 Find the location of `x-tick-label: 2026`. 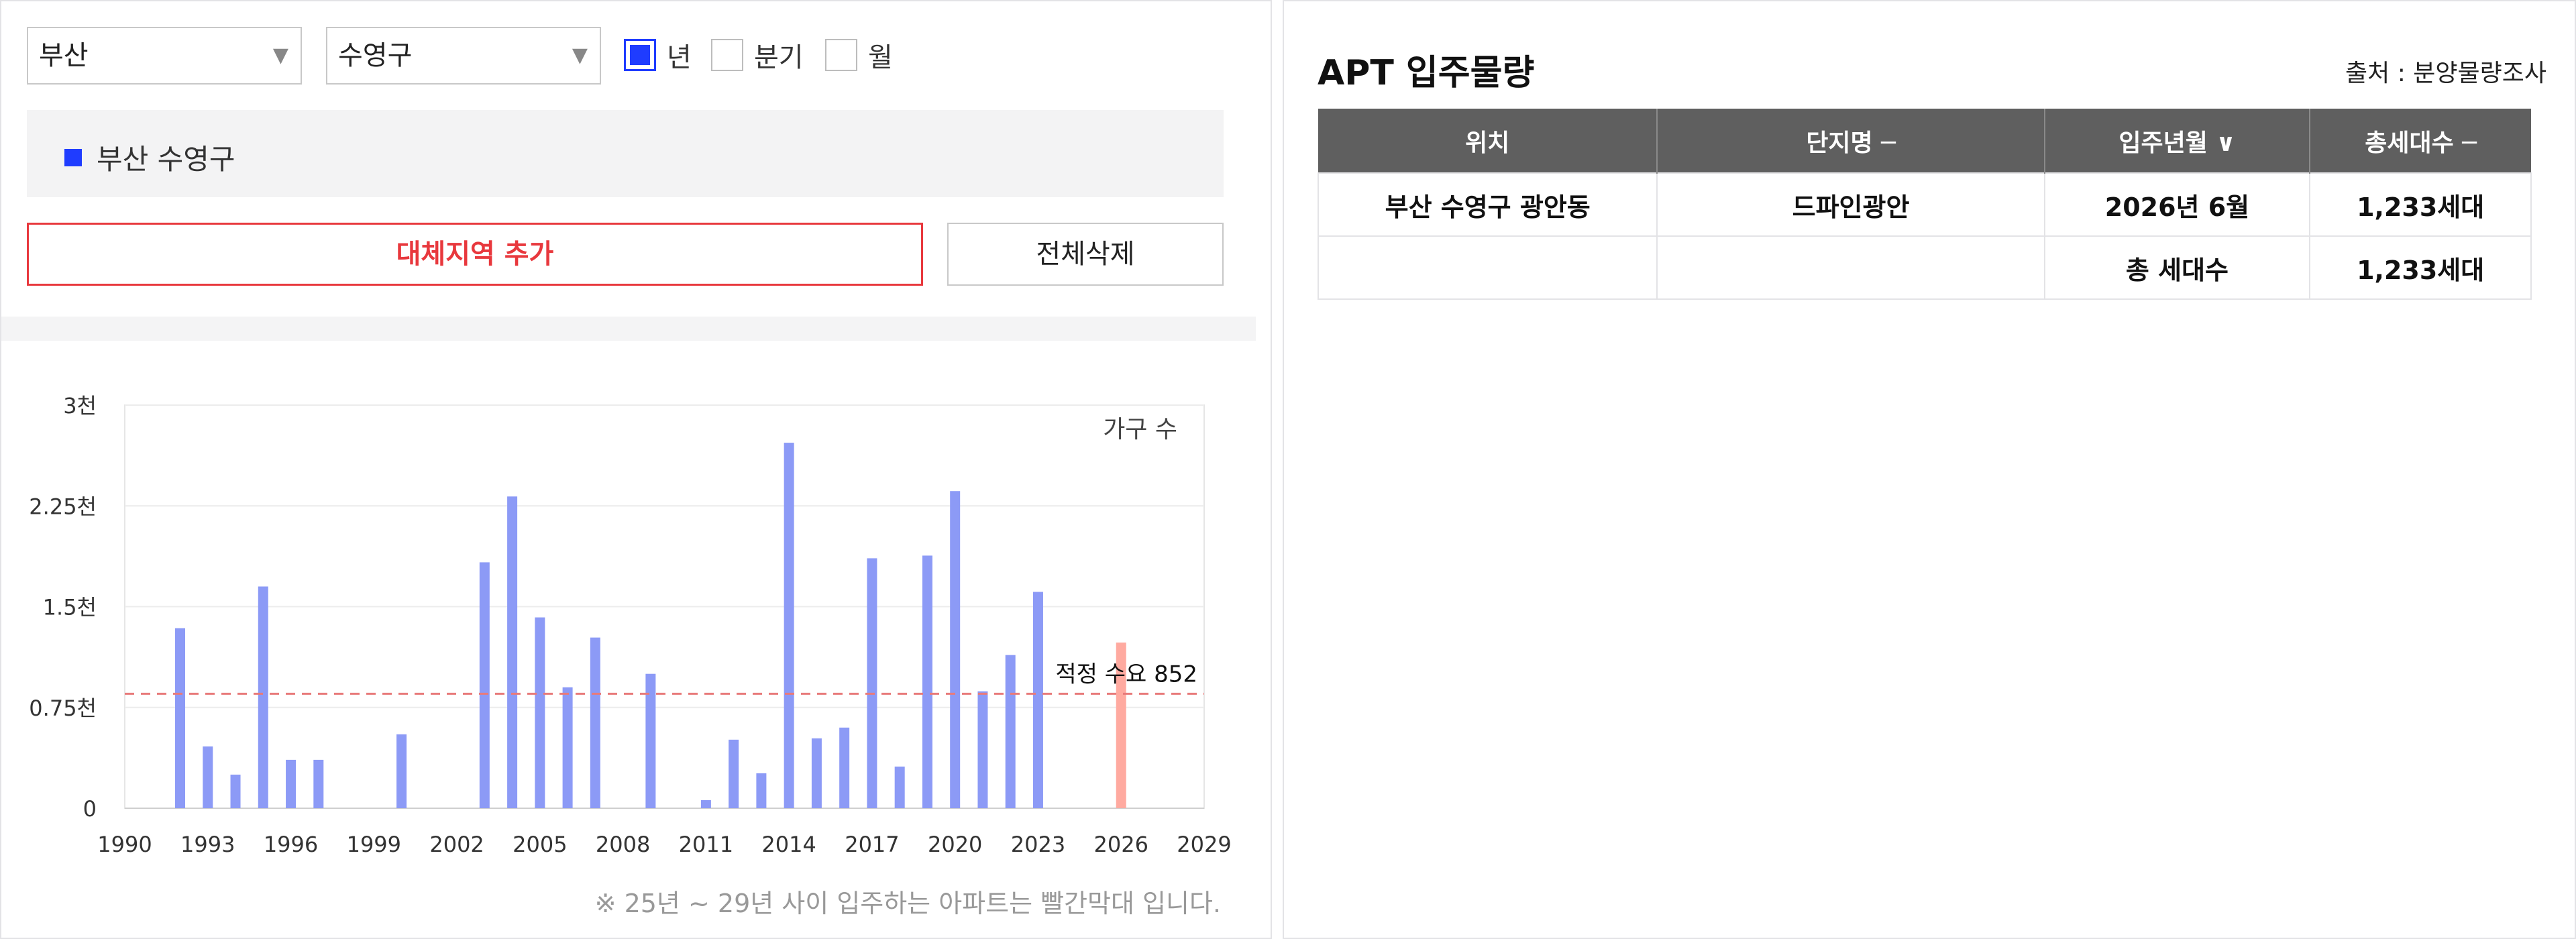

x-tick-label: 2026 is located at coordinates (1121, 844).